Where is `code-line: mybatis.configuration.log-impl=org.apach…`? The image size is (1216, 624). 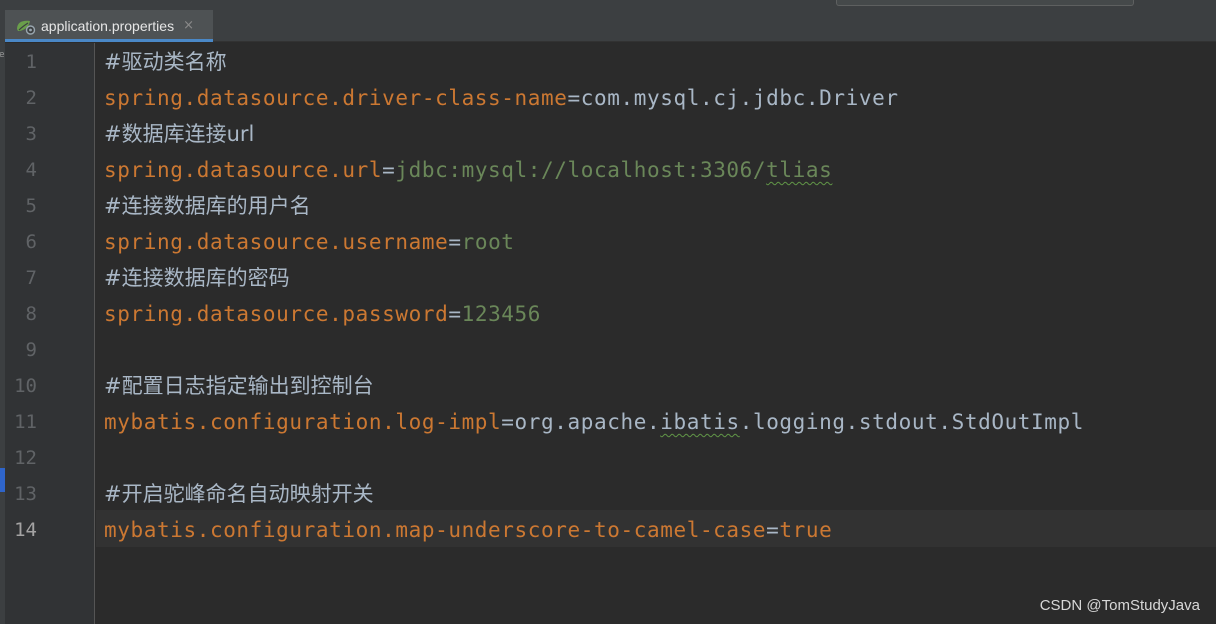
code-line: mybatis.configuration.log-impl=org.apach… is located at coordinates (594, 422).